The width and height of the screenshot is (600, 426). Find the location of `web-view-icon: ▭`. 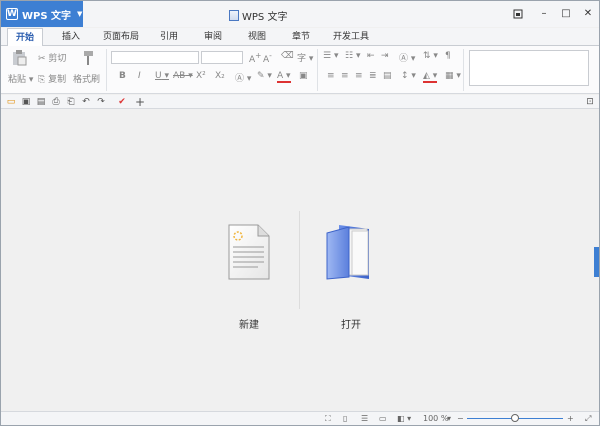

web-view-icon: ▭ is located at coordinates (383, 418).